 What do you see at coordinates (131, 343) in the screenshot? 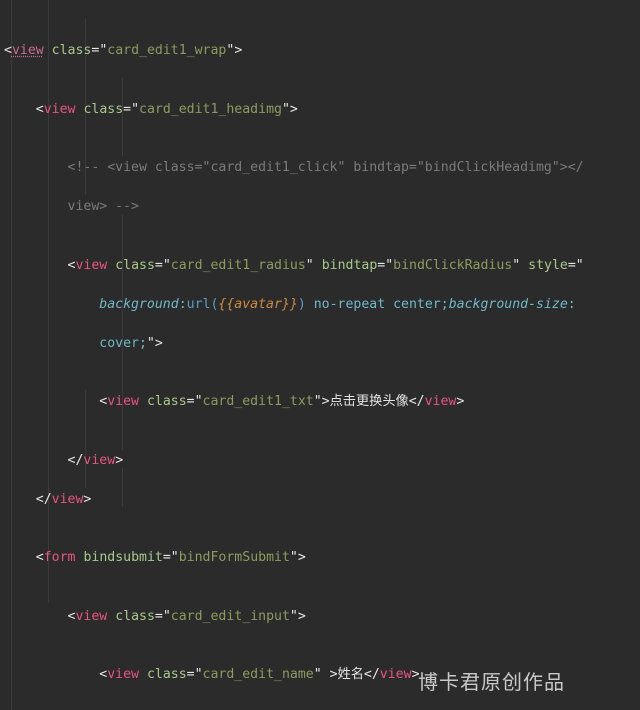
I see `code-line: cover;">` at bounding box center [131, 343].